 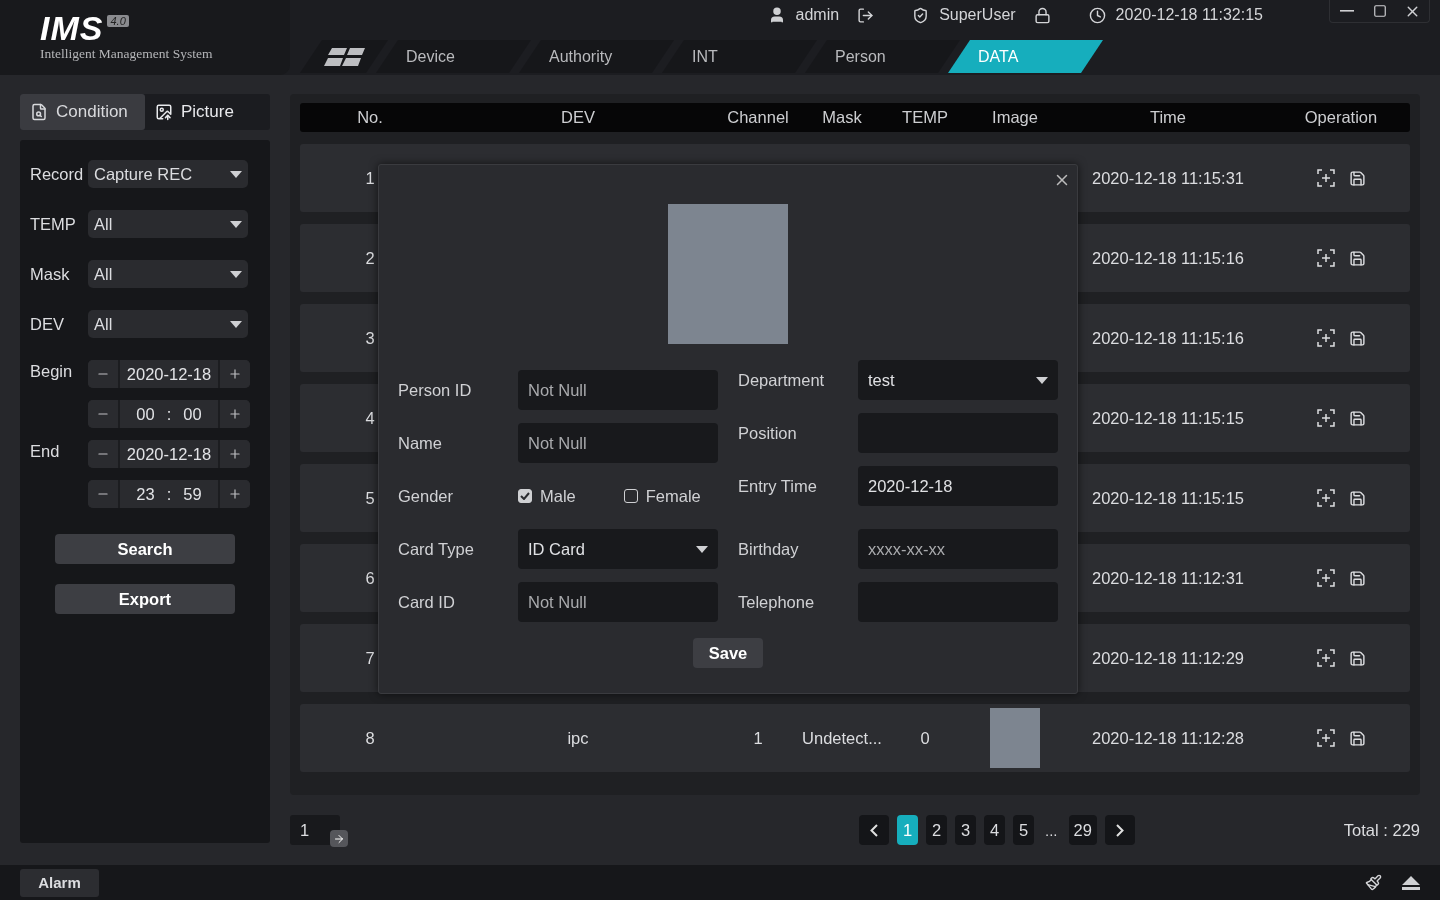 I want to click on user-role: SuperUser, so click(x=977, y=15).